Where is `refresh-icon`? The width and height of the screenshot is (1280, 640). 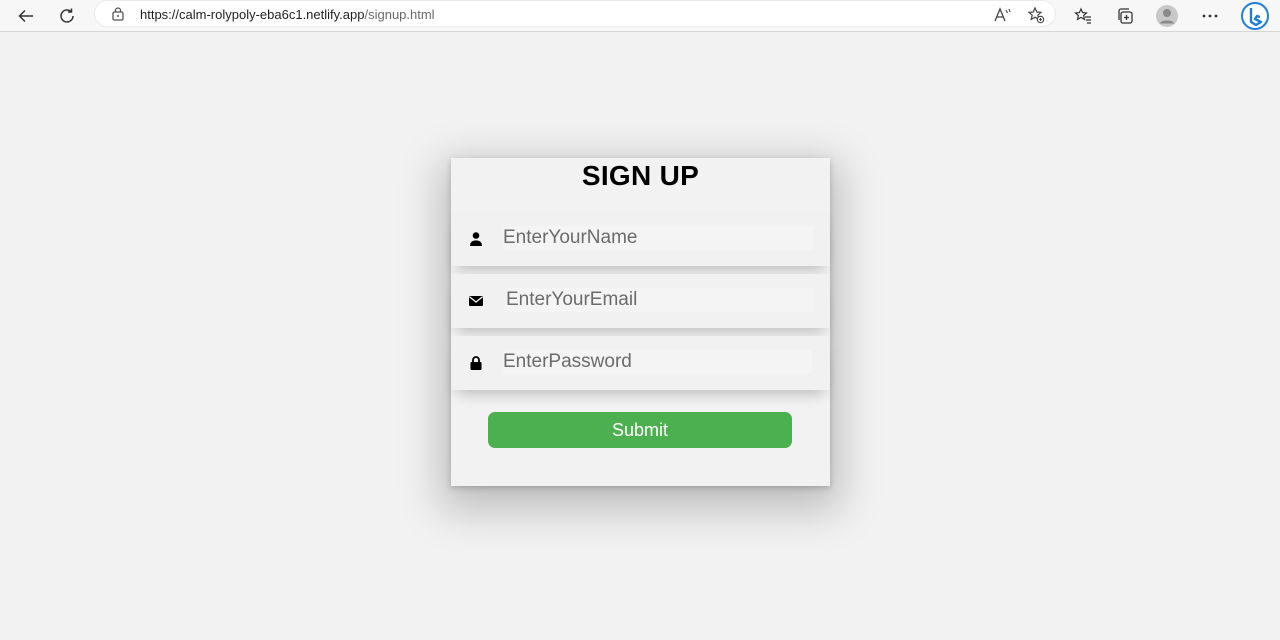 refresh-icon is located at coordinates (67, 15).